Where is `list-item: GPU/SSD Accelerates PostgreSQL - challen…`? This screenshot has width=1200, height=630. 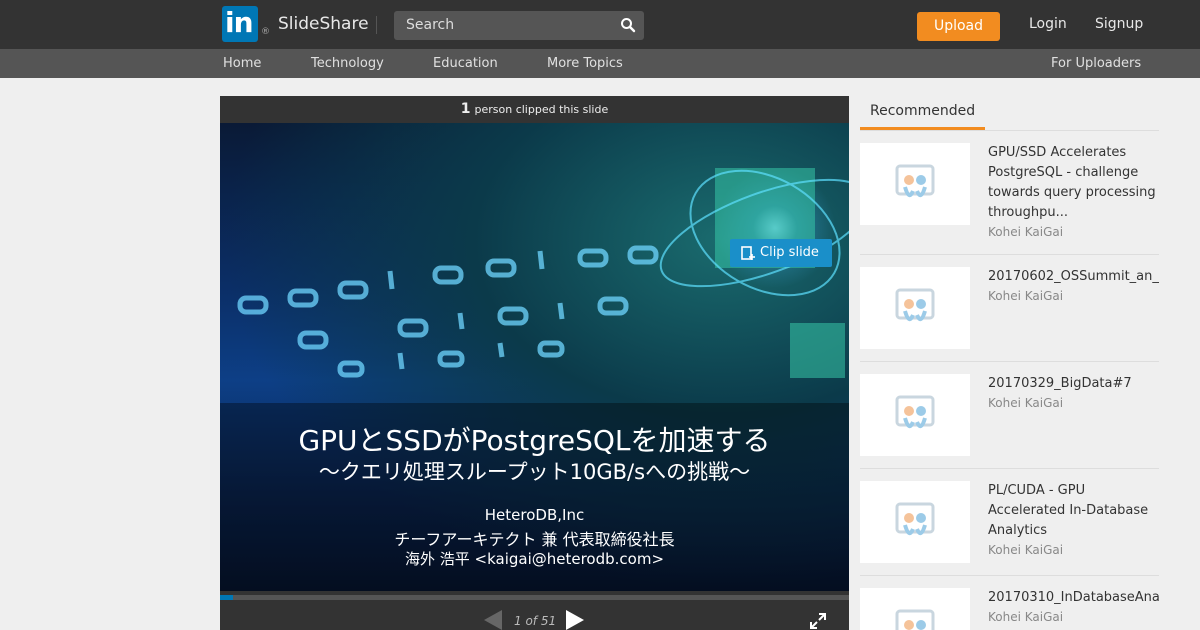
list-item: GPU/SSD Accelerates PostgreSQL - challen… is located at coordinates (1009, 193).